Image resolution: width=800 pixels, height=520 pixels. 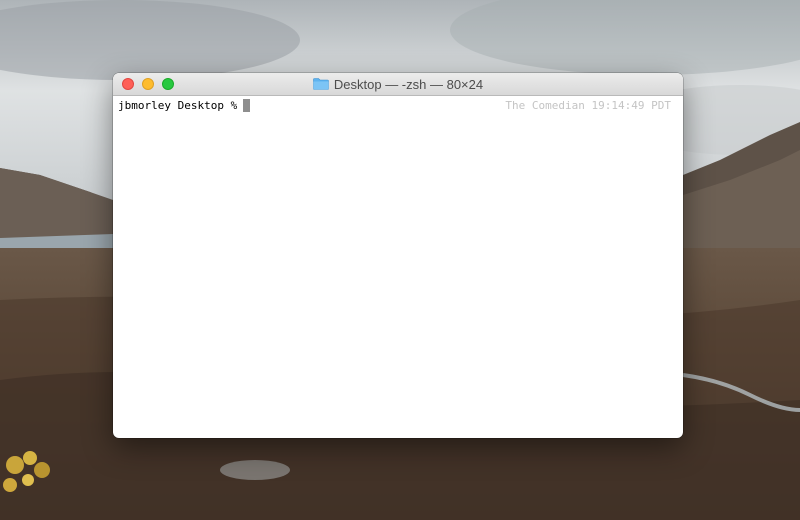 What do you see at coordinates (247, 105) in the screenshot?
I see `text-cursor` at bounding box center [247, 105].